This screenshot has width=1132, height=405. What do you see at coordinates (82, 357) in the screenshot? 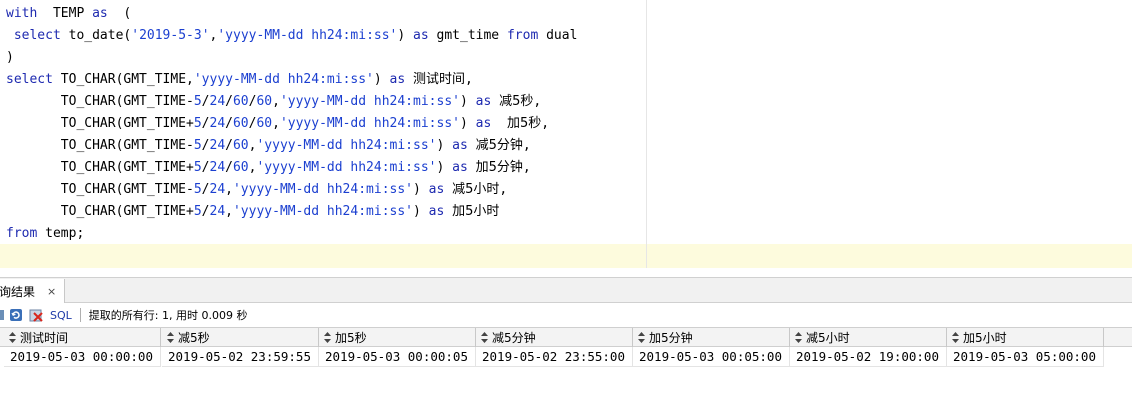
I see `table-cell: 2019-05-03 00:00:00` at bounding box center [82, 357].